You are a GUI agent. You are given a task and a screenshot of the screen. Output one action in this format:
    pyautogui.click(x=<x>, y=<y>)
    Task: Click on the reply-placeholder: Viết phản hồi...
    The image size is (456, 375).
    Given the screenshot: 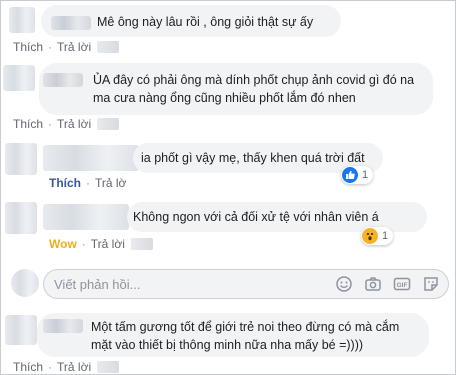 What is the action you would take?
    pyautogui.click(x=97, y=284)
    